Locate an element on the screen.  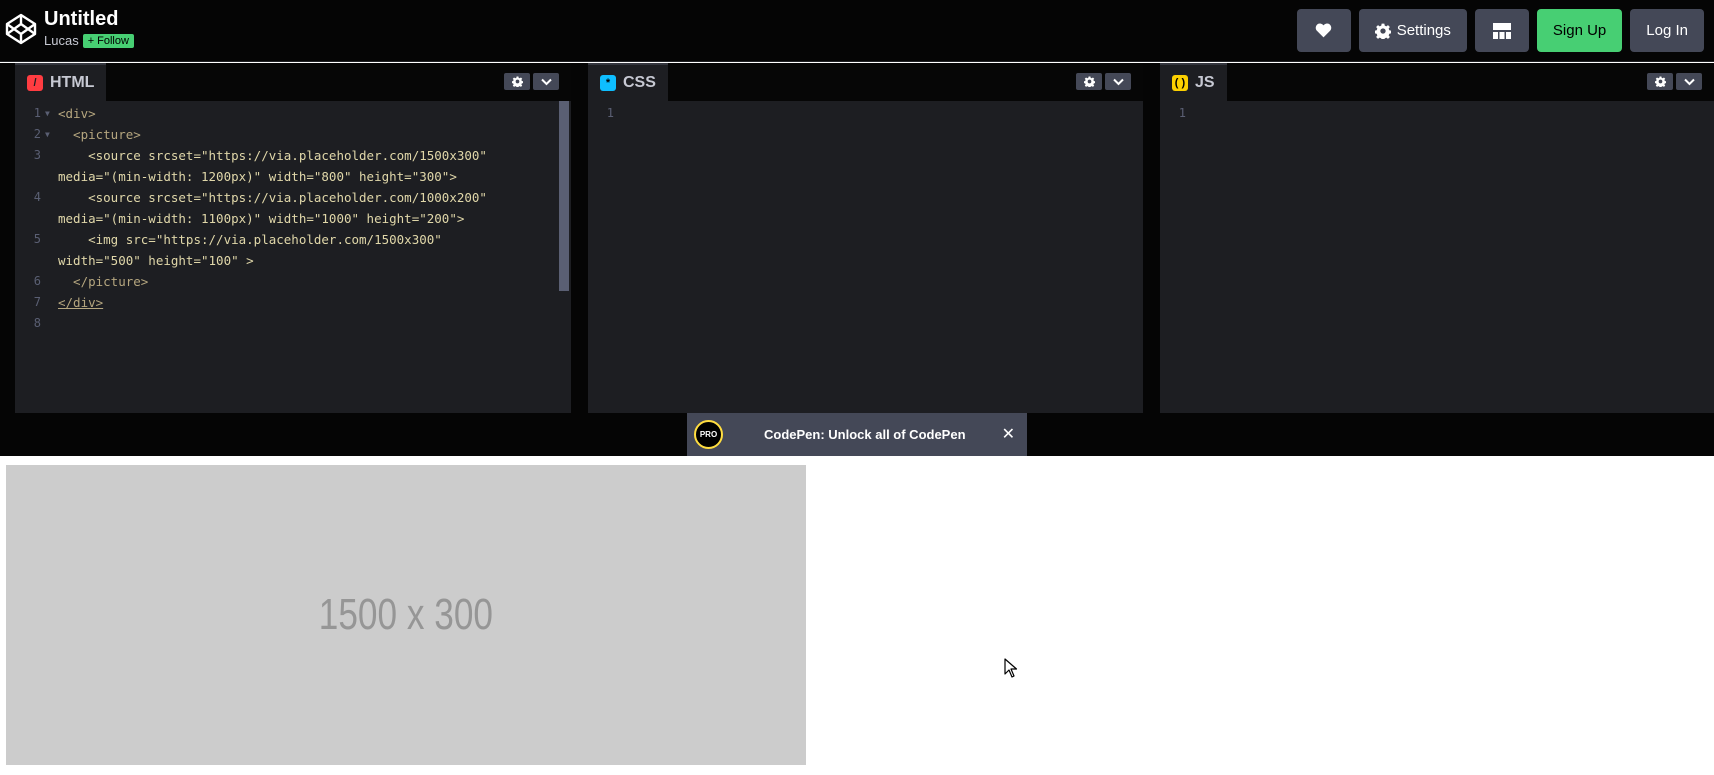
line-number: 6 is located at coordinates (37, 281).